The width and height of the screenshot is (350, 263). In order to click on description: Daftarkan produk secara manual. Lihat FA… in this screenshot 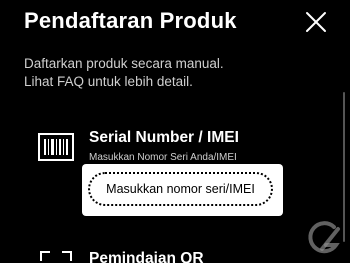, I will do `click(124, 73)`.